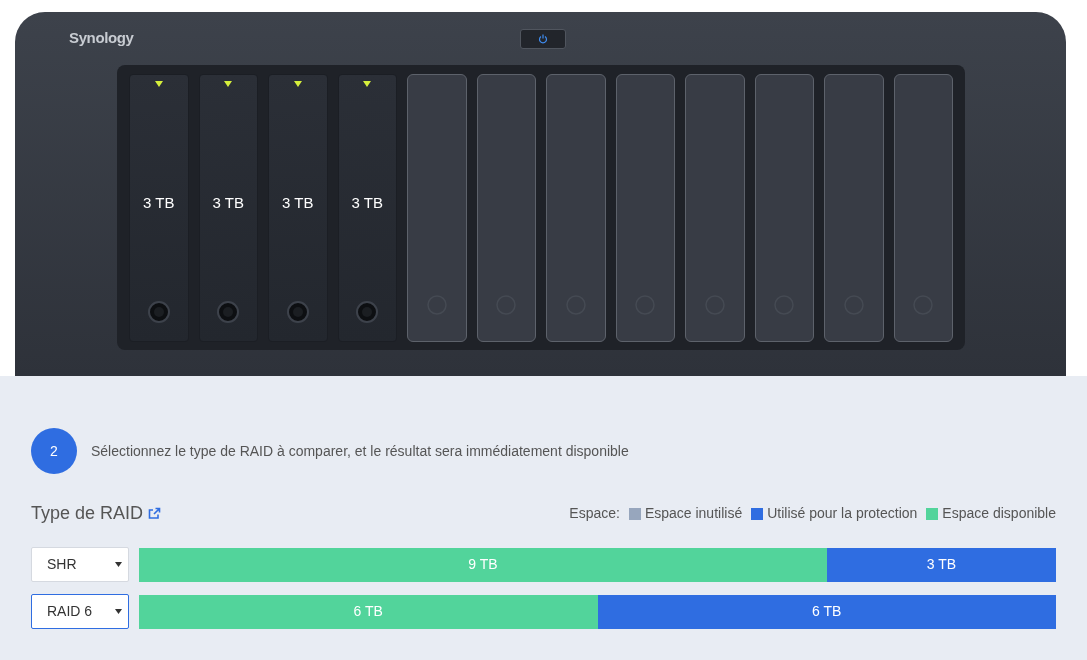 The image size is (1087, 660). Describe the element at coordinates (842, 513) in the screenshot. I see `legend-text: Utilisé pour la protection` at that location.